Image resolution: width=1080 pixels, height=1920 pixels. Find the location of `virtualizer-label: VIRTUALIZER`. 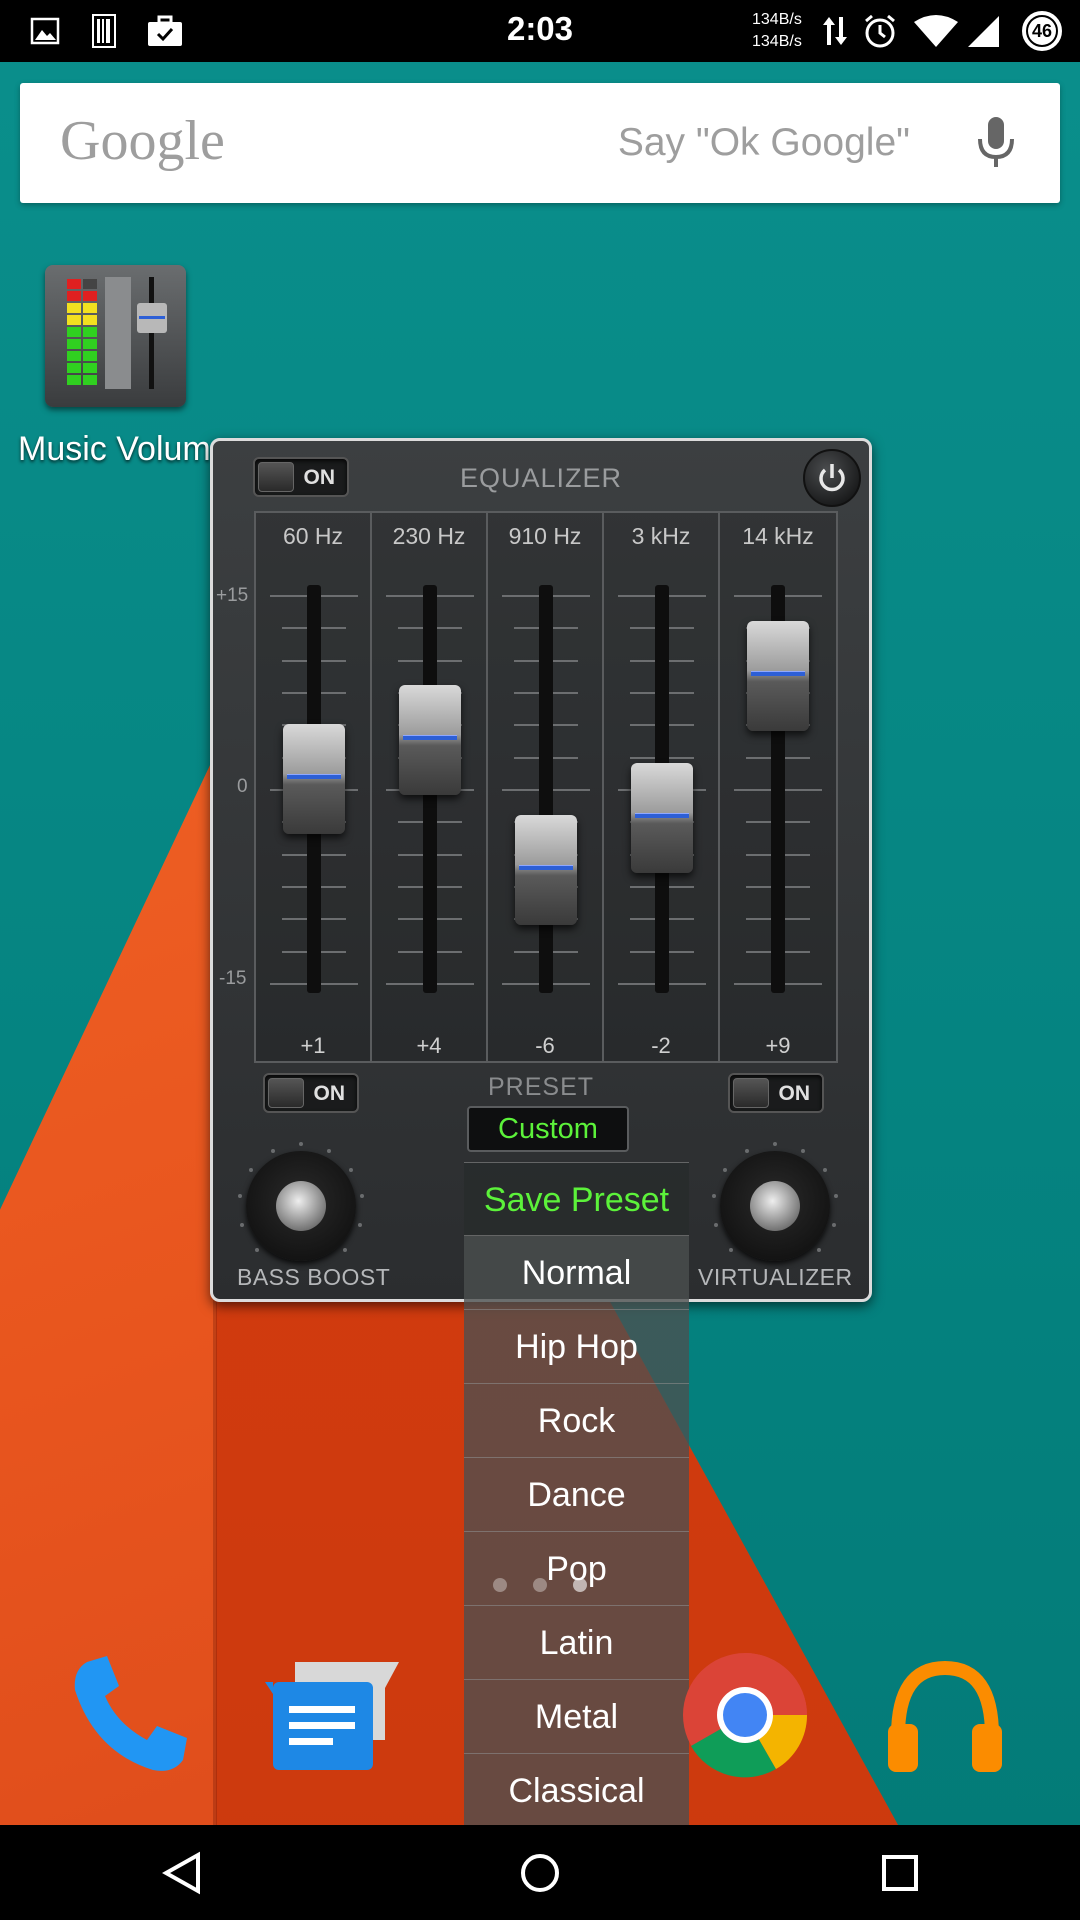

virtualizer-label: VIRTUALIZER is located at coordinates (775, 1277).